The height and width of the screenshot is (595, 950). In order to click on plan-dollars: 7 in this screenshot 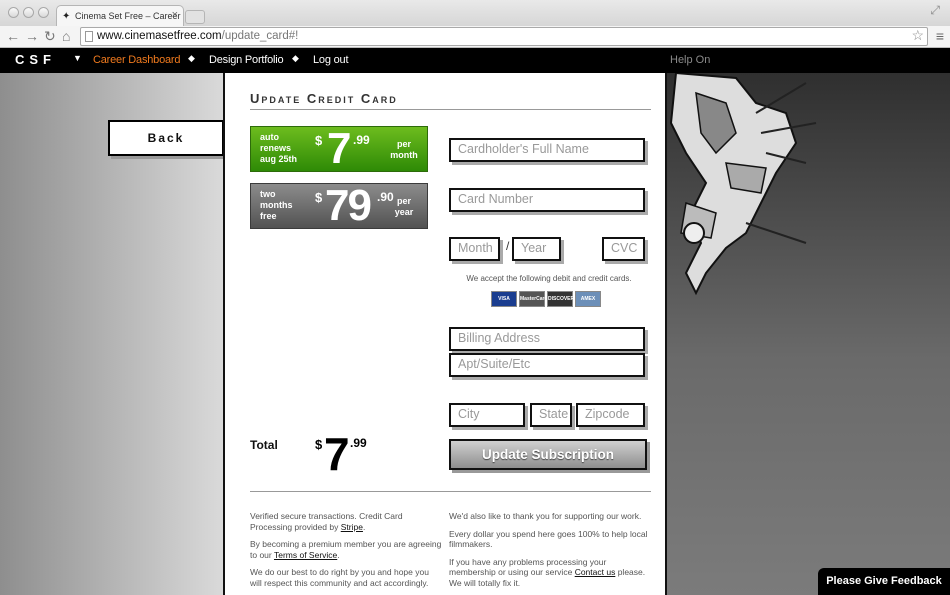, I will do `click(339, 148)`.